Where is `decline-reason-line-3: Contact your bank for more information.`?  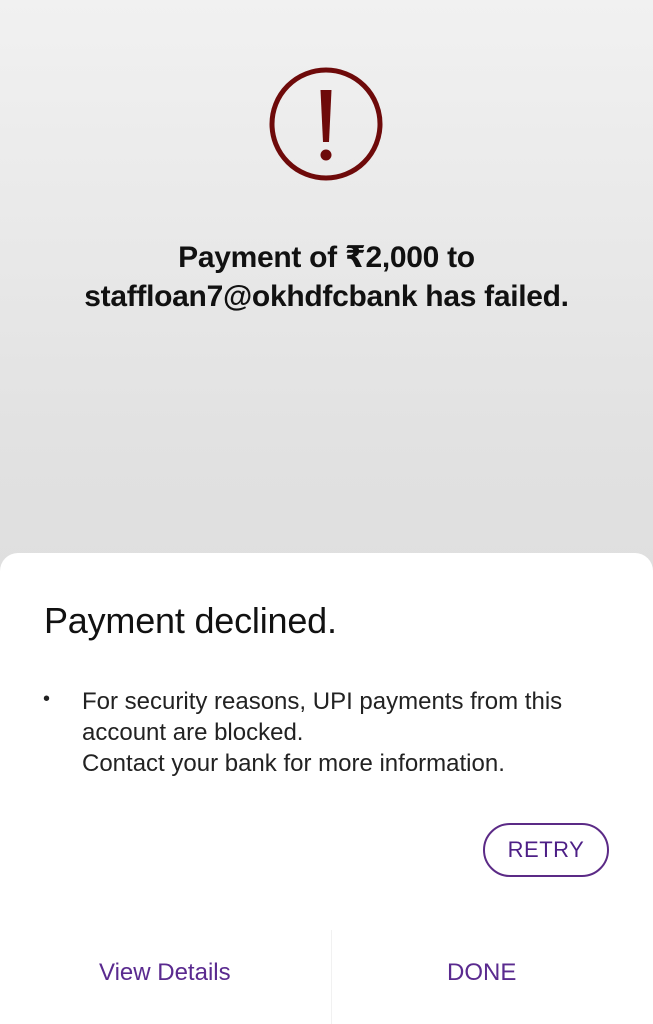 decline-reason-line-3: Contact your bank for more information. is located at coordinates (293, 763).